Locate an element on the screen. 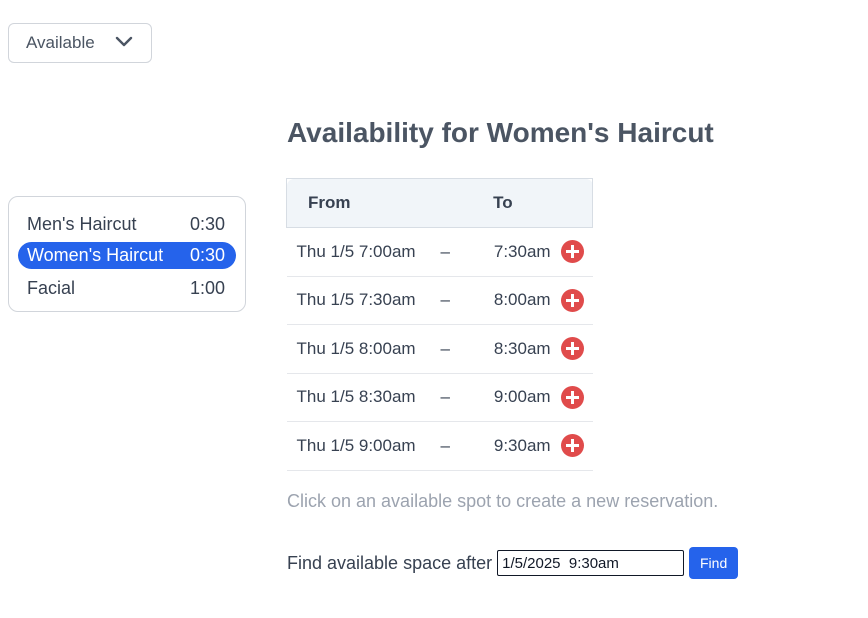  slot-row: Thu 1/5 7:00am – 7:30am is located at coordinates (439, 252).